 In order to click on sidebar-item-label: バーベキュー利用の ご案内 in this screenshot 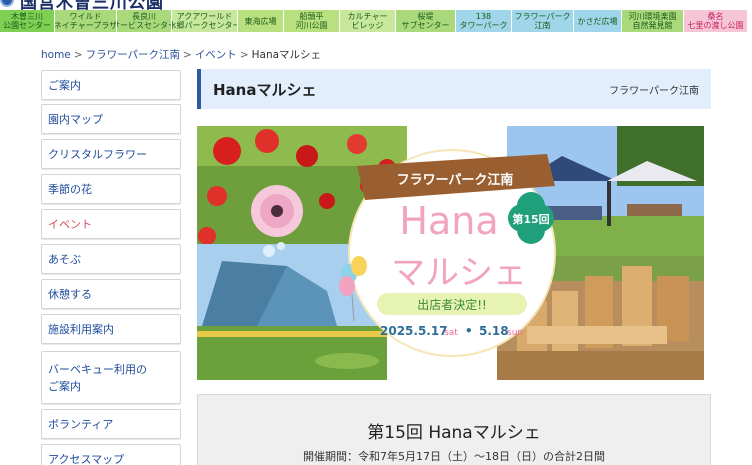, I will do `click(97, 377)`.